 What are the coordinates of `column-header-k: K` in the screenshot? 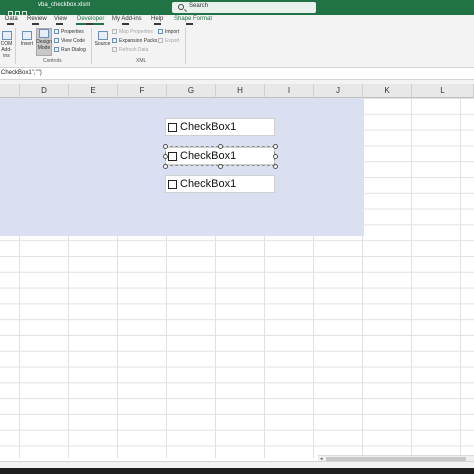 It's located at (387, 91).